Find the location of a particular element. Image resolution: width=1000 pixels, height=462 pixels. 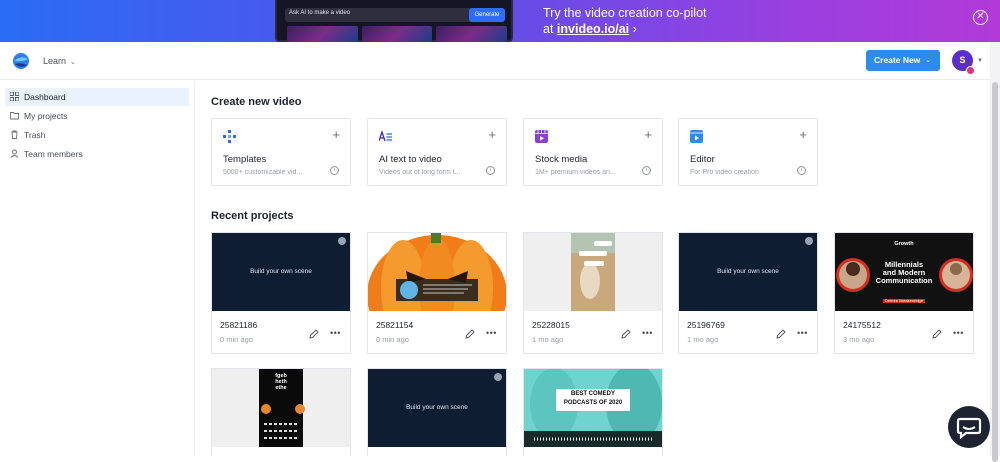

team-icon is located at coordinates (14, 153).